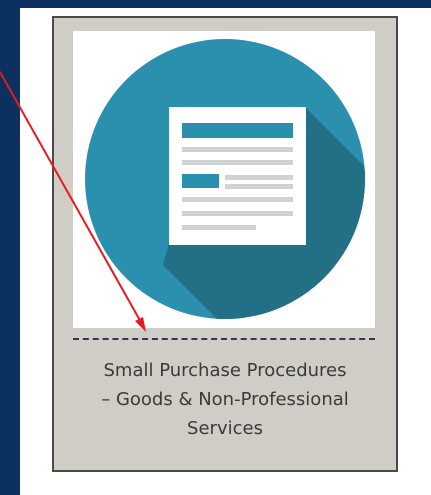  I want to click on caption-line-1: Small Purchase Procedures, so click(225, 370).